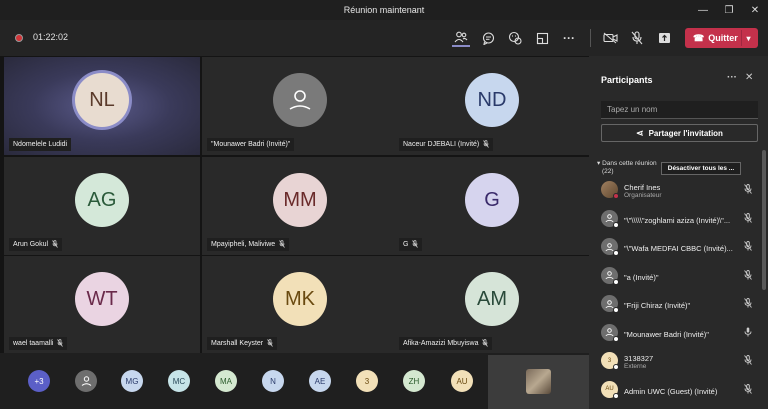 The width and height of the screenshot is (768, 409). I want to click on video-tile: ND Naceur DJEBALI (Invité), so click(492, 106).